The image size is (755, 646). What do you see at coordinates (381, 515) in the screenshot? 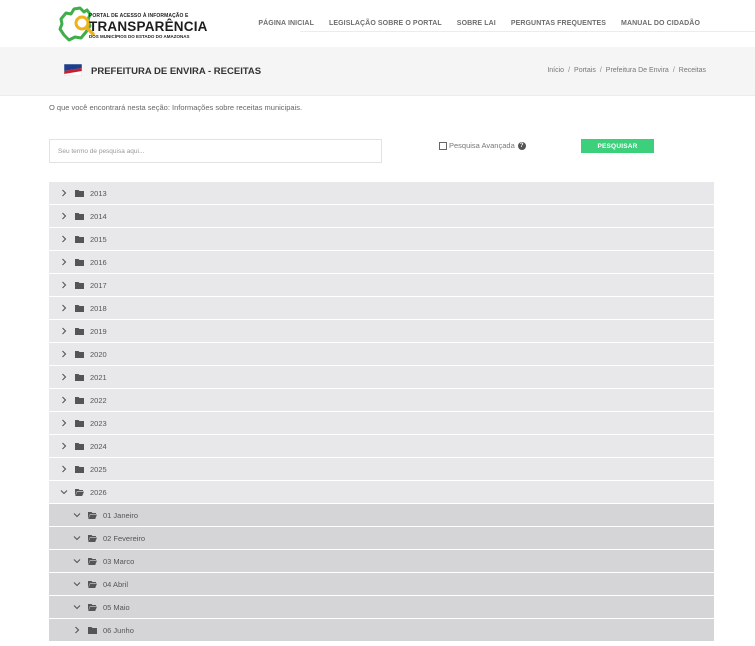
I see `tree-subfolder-row: 01 Janeiro` at bounding box center [381, 515].